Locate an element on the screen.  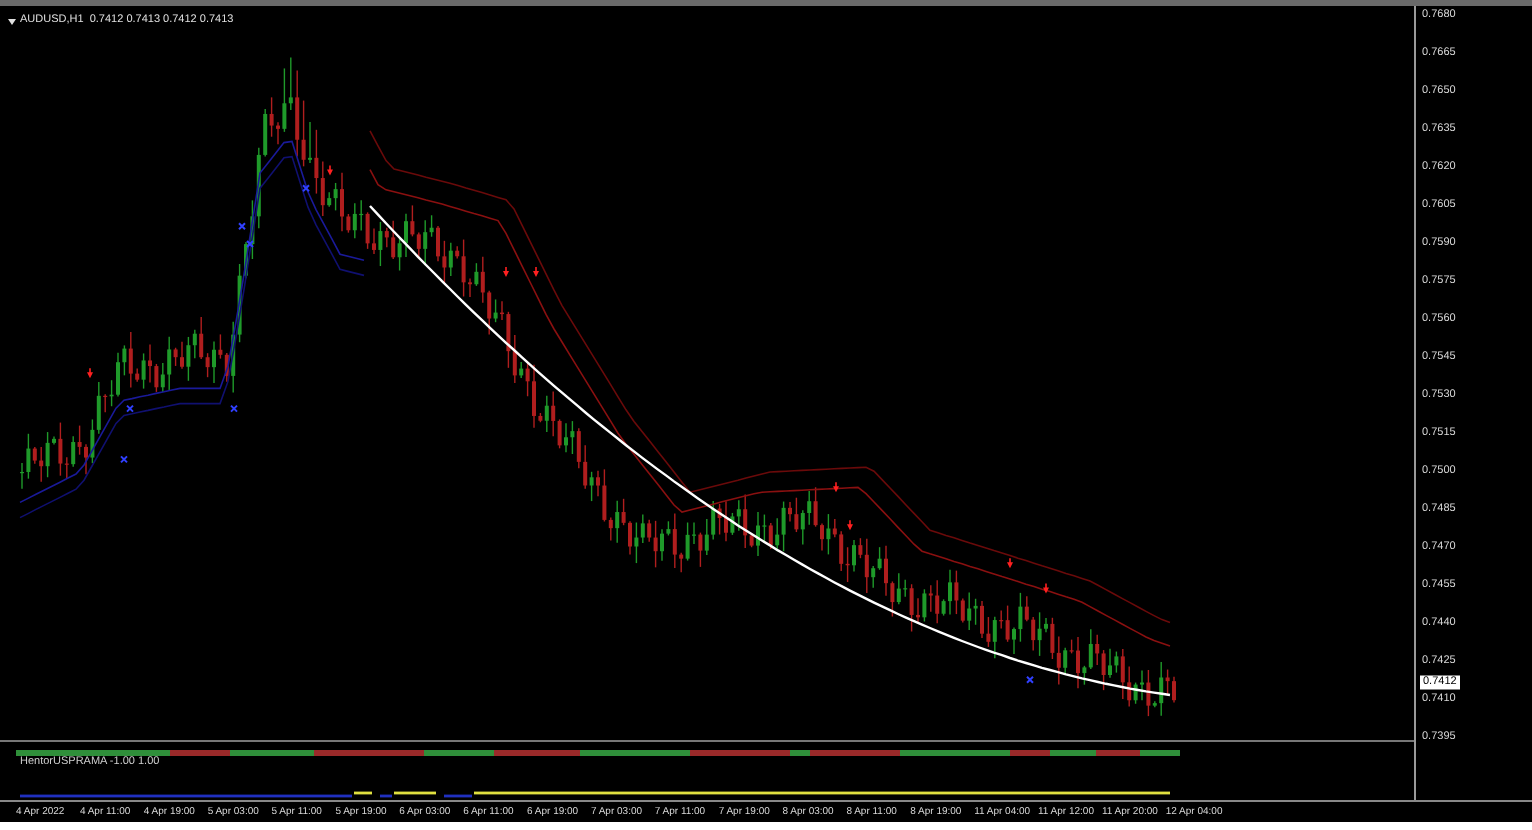
dropdown-triangle-icon is located at coordinates (12, 21).